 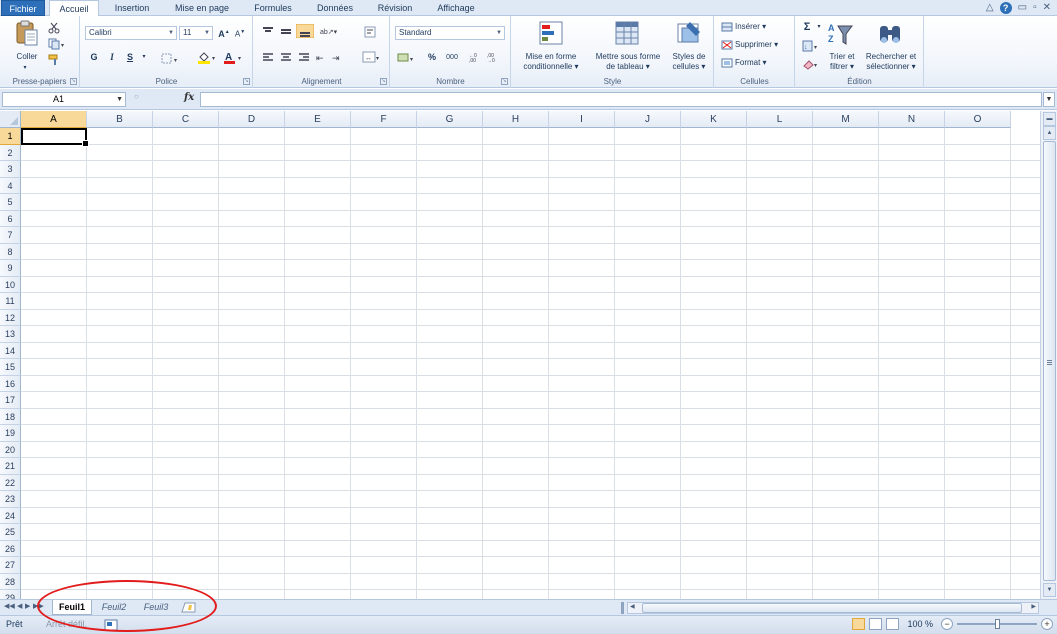 I want to click on fill-color-icon: ▾, so click(x=208, y=58).